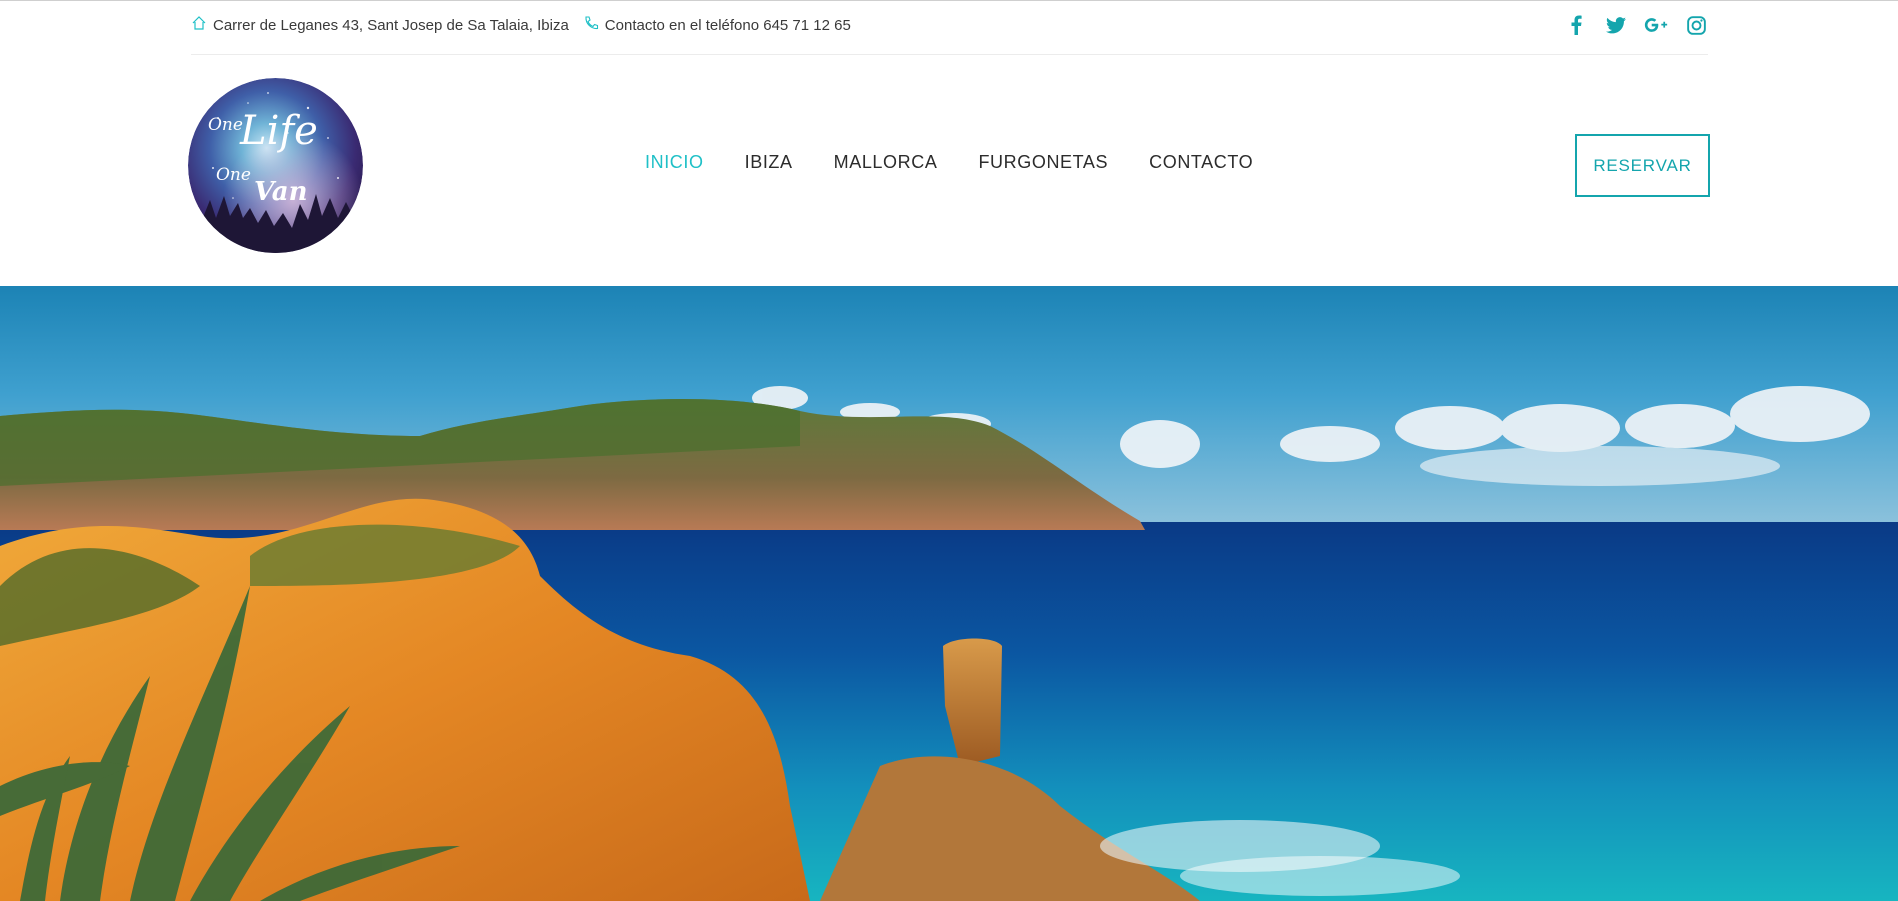 The height and width of the screenshot is (901, 1898). I want to click on google-plus-icon, so click(1656, 25).